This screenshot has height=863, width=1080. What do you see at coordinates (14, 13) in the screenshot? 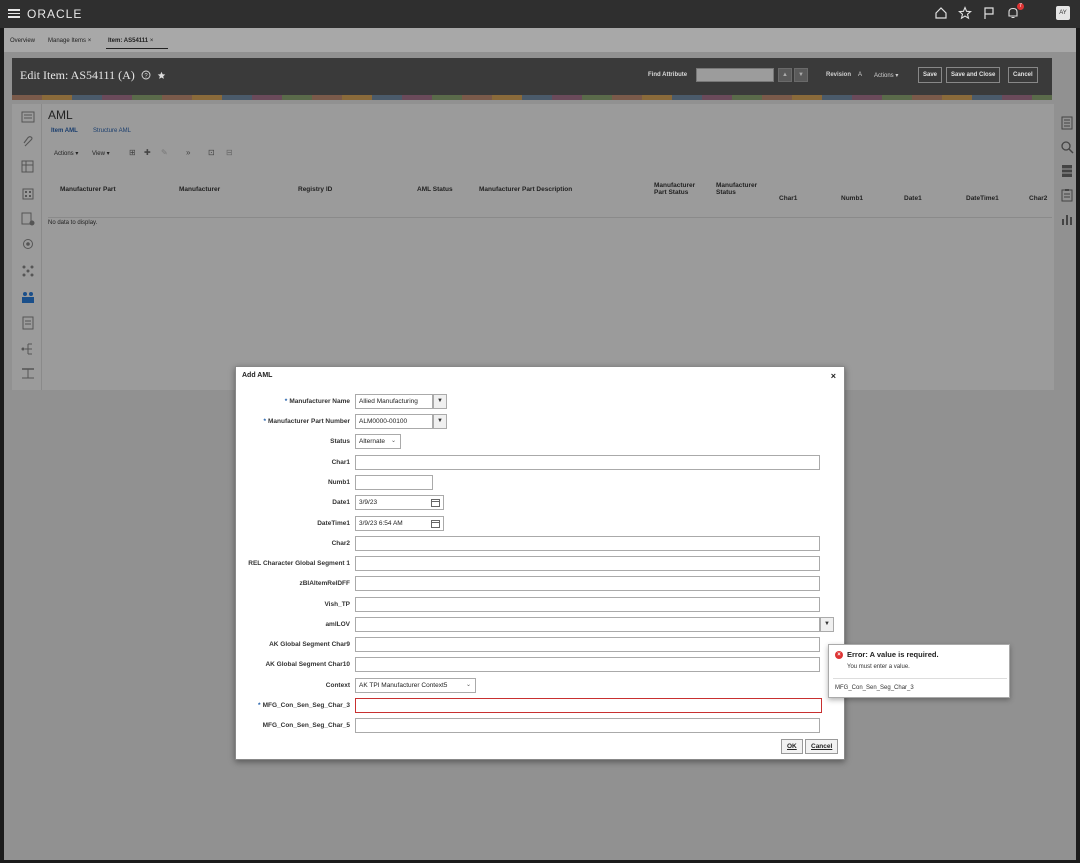
I see `hamburger-menu-icon` at bounding box center [14, 13].